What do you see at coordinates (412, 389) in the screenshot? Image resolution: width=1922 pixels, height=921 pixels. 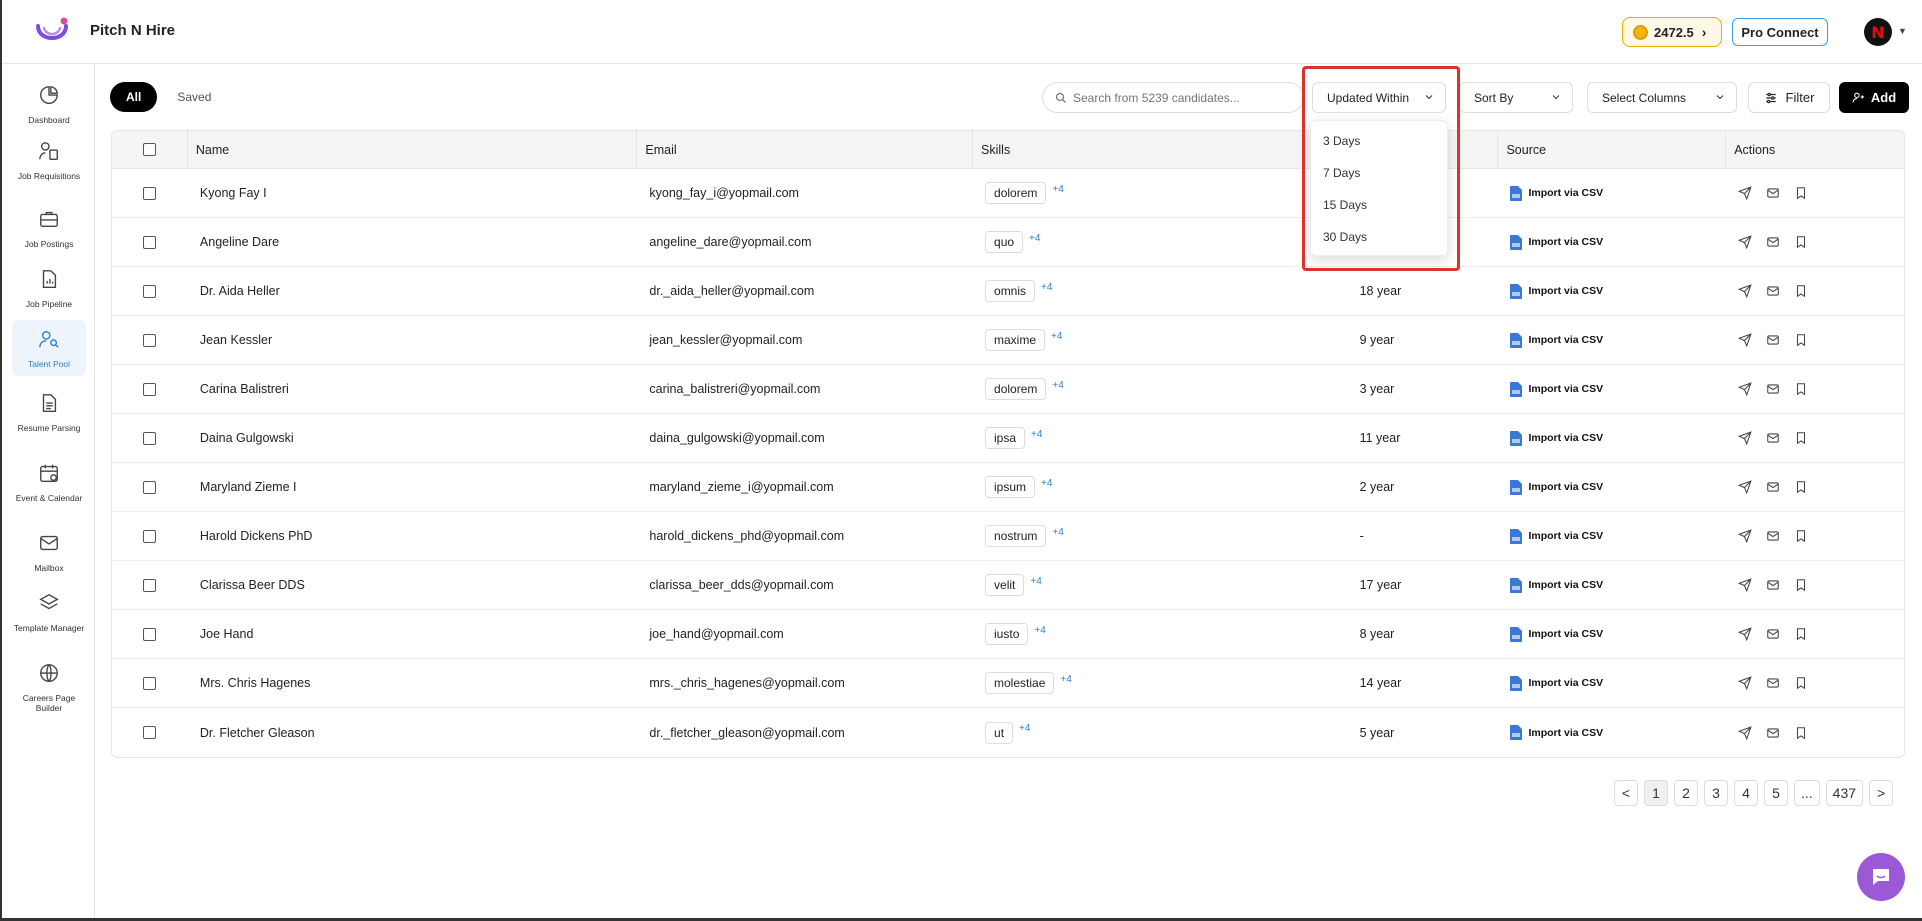 I see `candidate-name: Carina Balistreri` at bounding box center [412, 389].